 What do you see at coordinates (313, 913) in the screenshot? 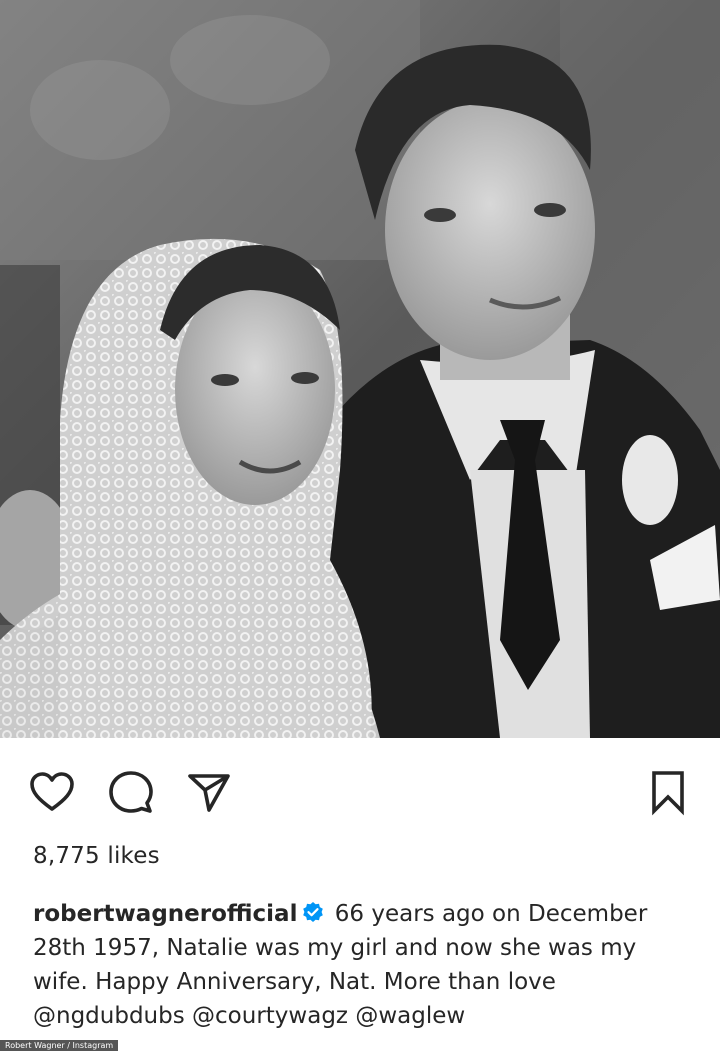
I see `verified-badge-icon` at bounding box center [313, 913].